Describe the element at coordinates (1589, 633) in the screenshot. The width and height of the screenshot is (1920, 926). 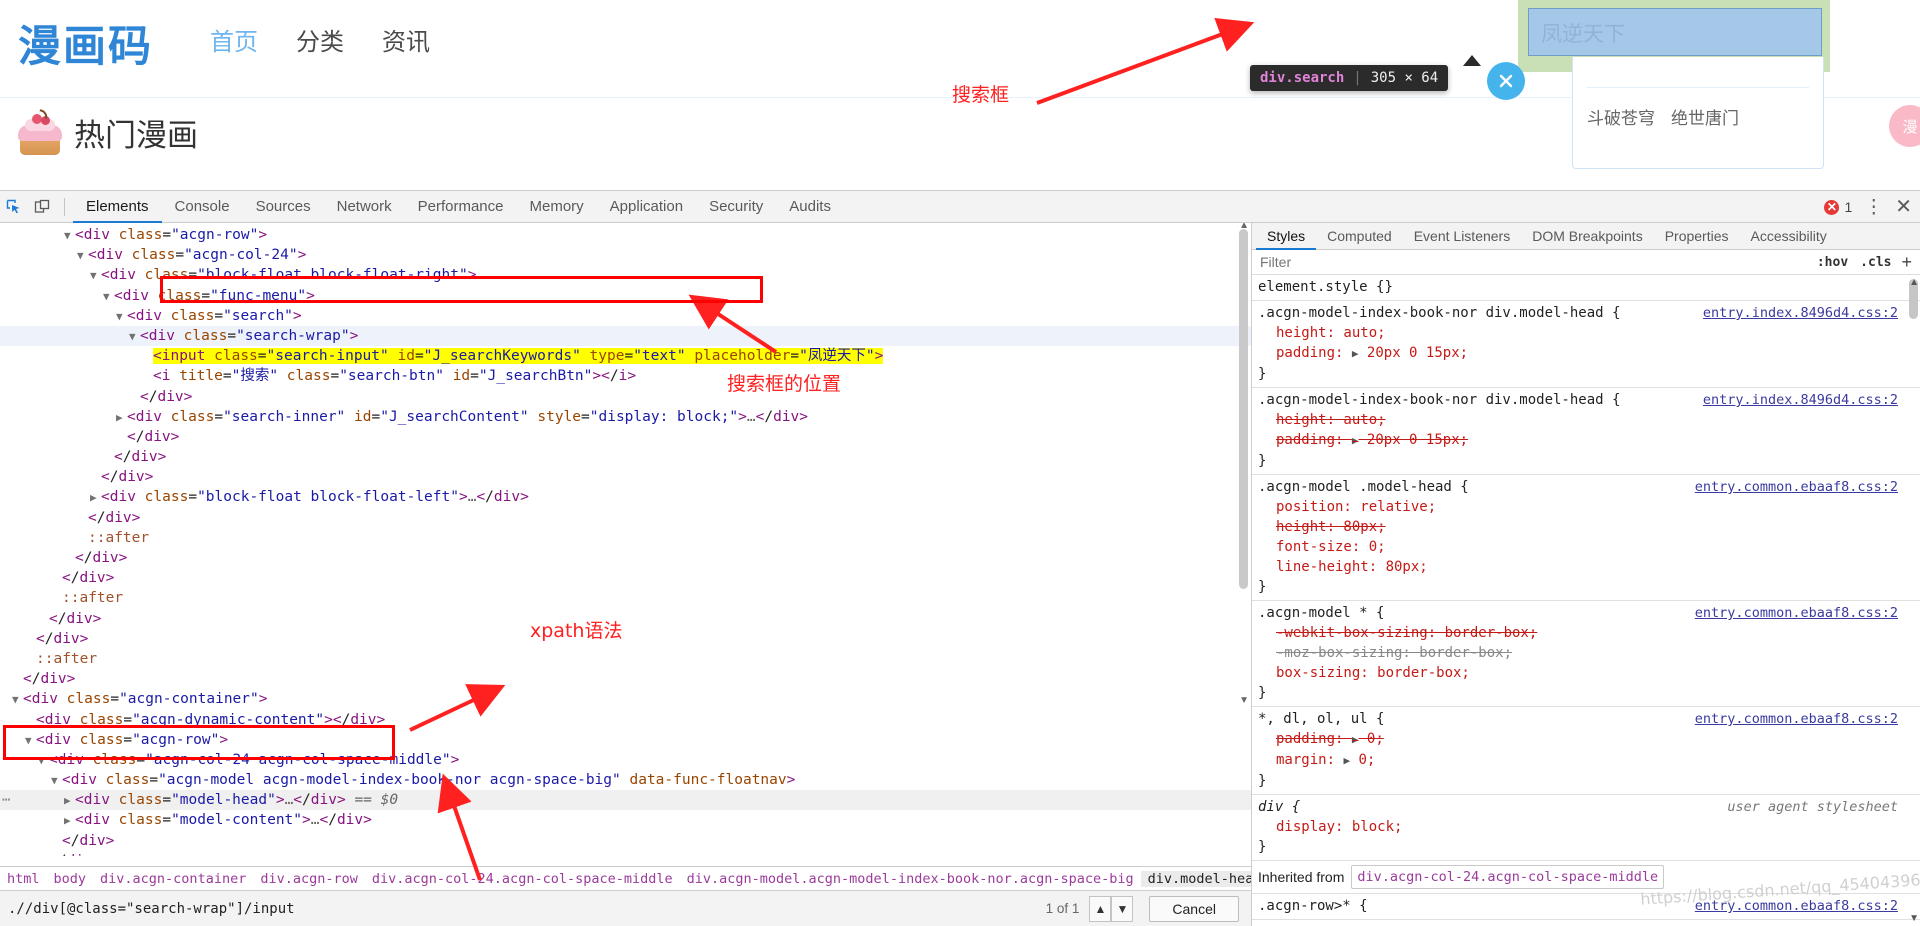
I see `style-property: -webkit-box-sizing: border-box;` at that location.